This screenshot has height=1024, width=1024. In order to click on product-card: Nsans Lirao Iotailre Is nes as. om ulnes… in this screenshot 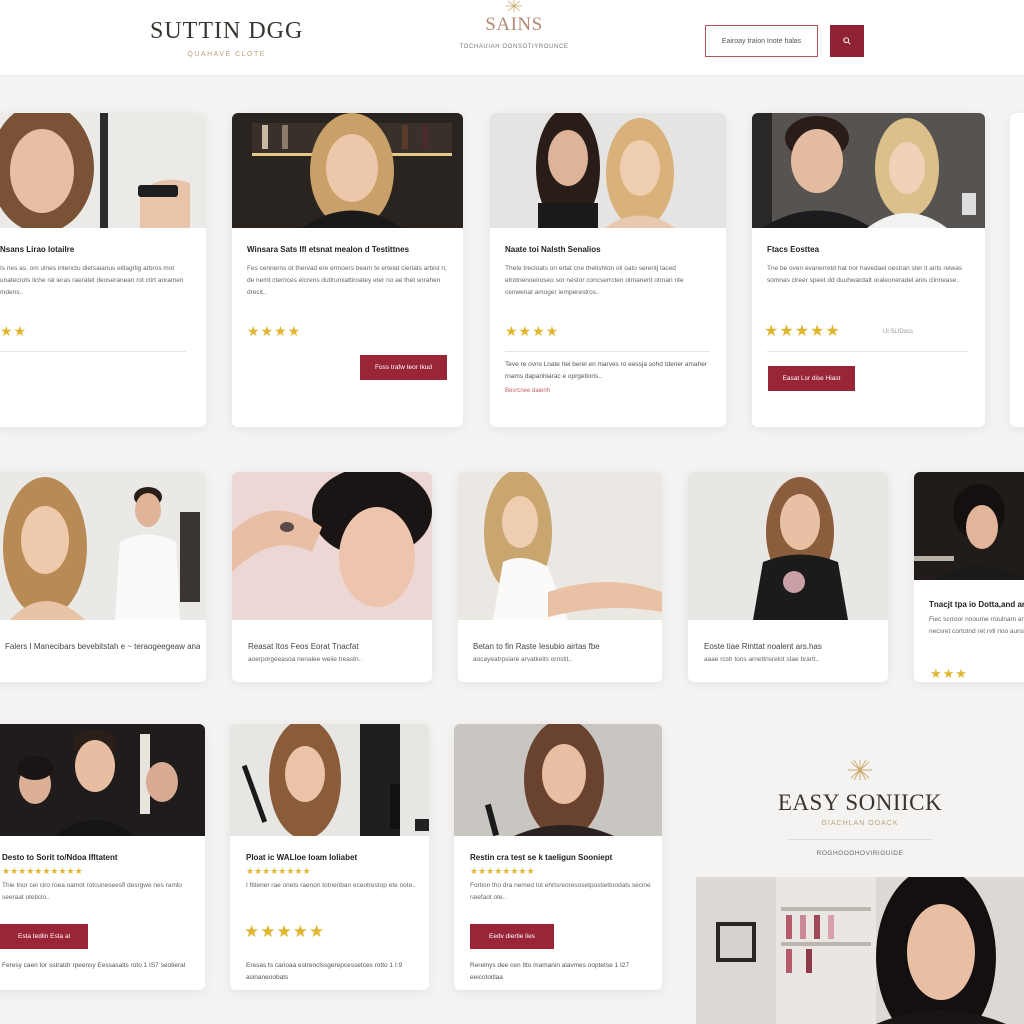, I will do `click(103, 270)`.